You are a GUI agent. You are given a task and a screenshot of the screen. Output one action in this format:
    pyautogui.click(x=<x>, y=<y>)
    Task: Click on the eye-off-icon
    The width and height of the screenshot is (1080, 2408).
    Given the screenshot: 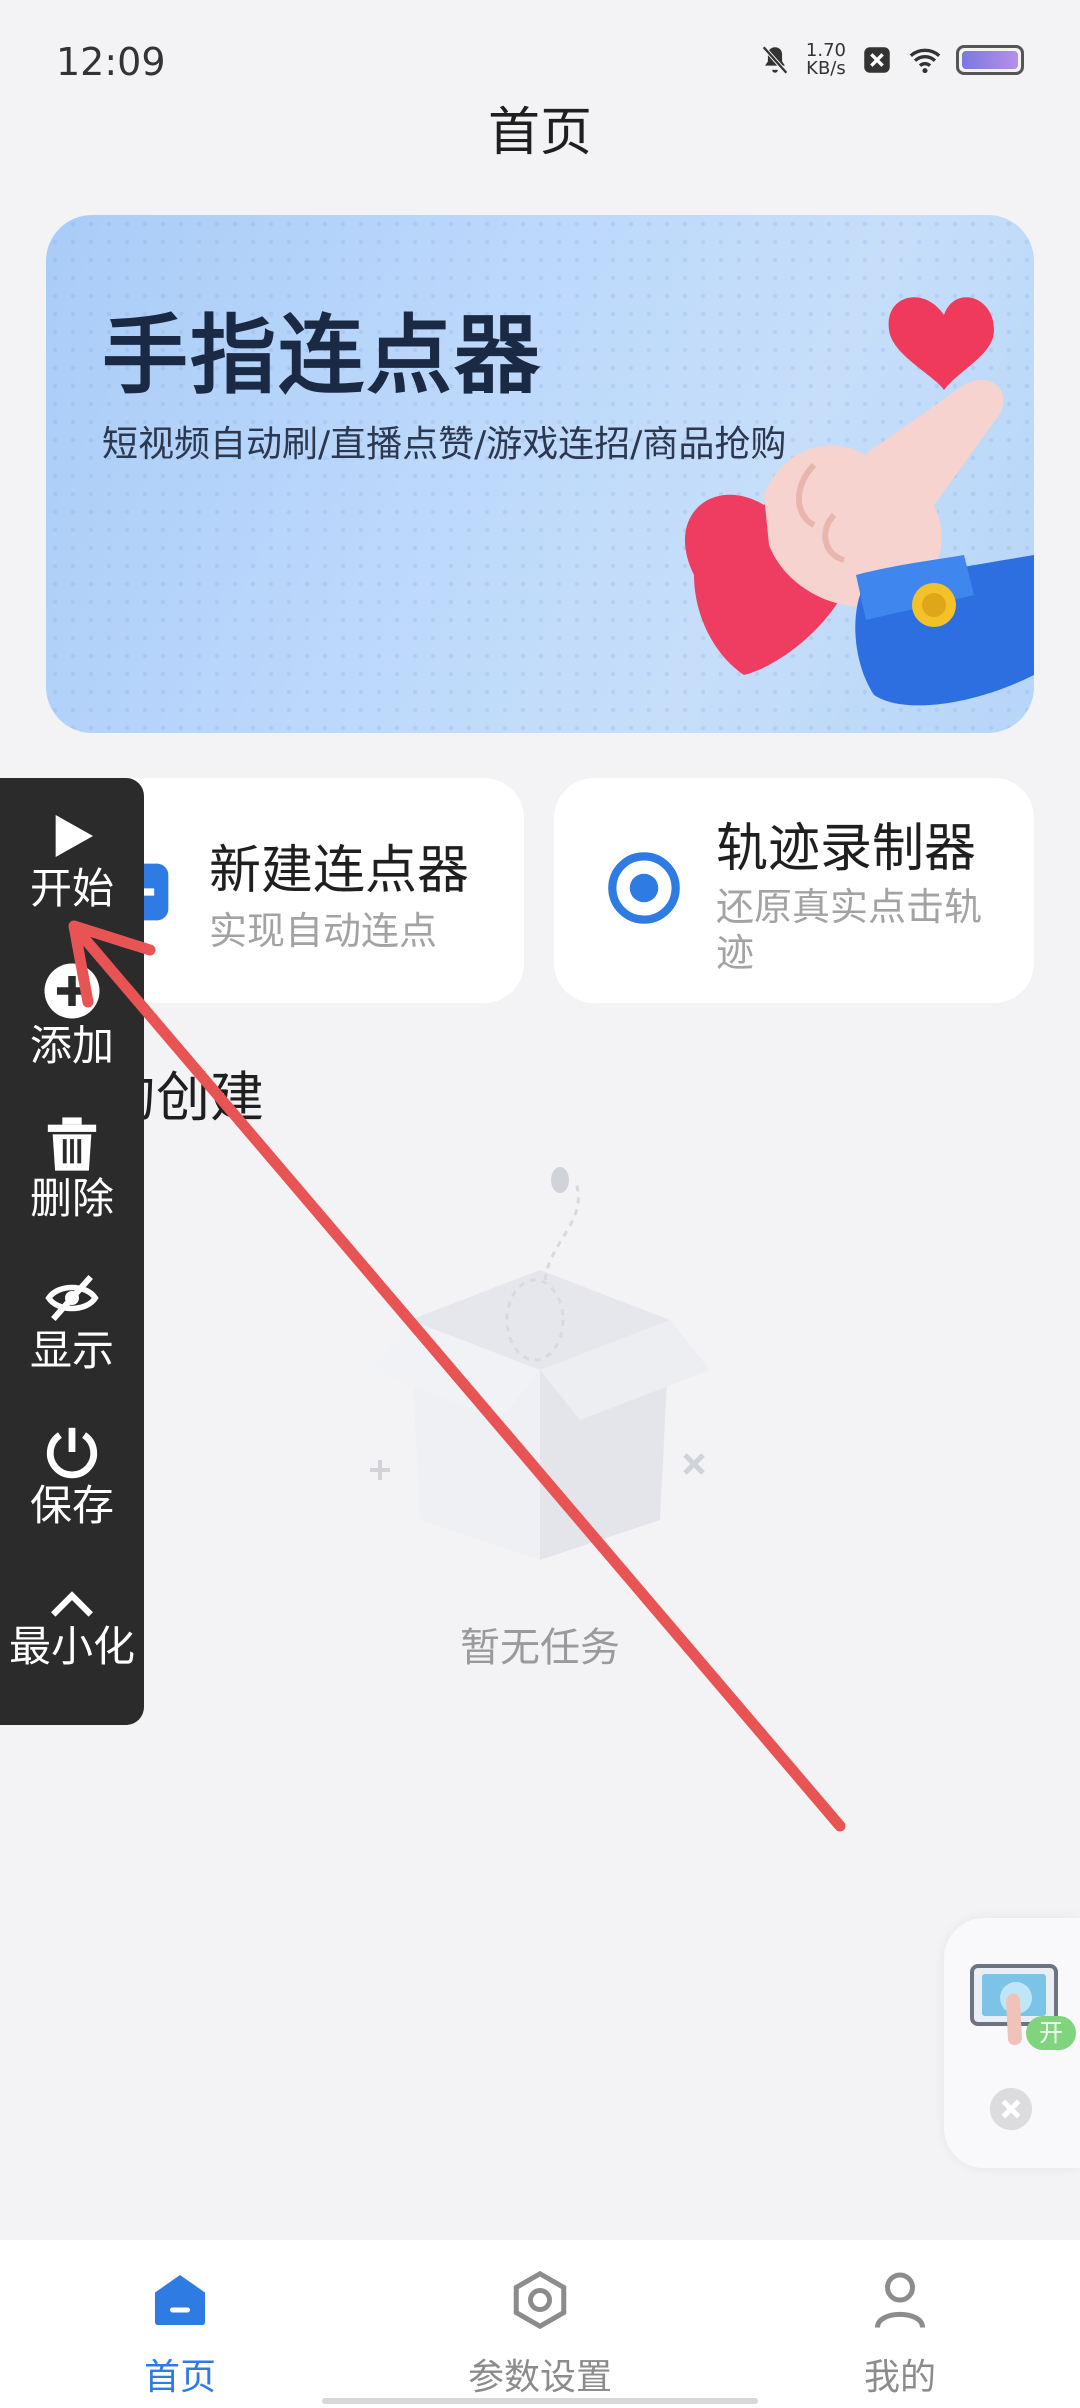 What is the action you would take?
    pyautogui.click(x=72, y=1298)
    